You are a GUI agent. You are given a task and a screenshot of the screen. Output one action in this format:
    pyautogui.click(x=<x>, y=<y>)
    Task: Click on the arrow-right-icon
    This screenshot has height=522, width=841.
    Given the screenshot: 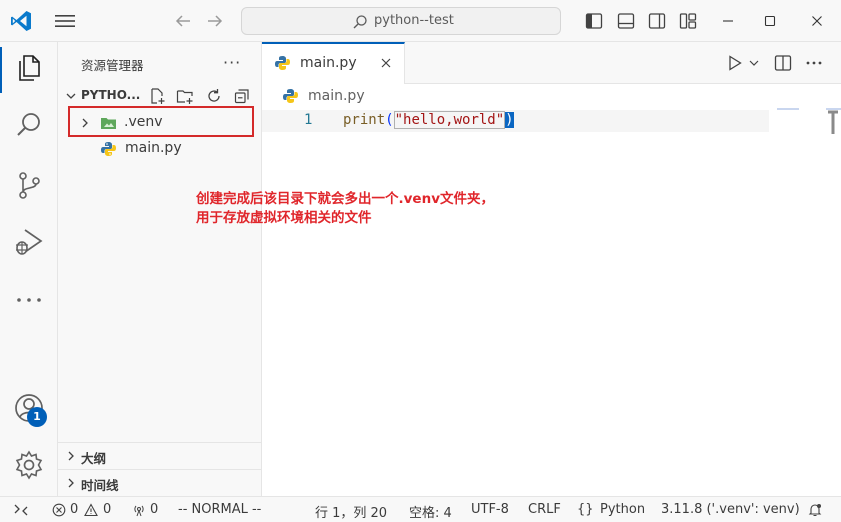 What is the action you would take?
    pyautogui.click(x=215, y=21)
    